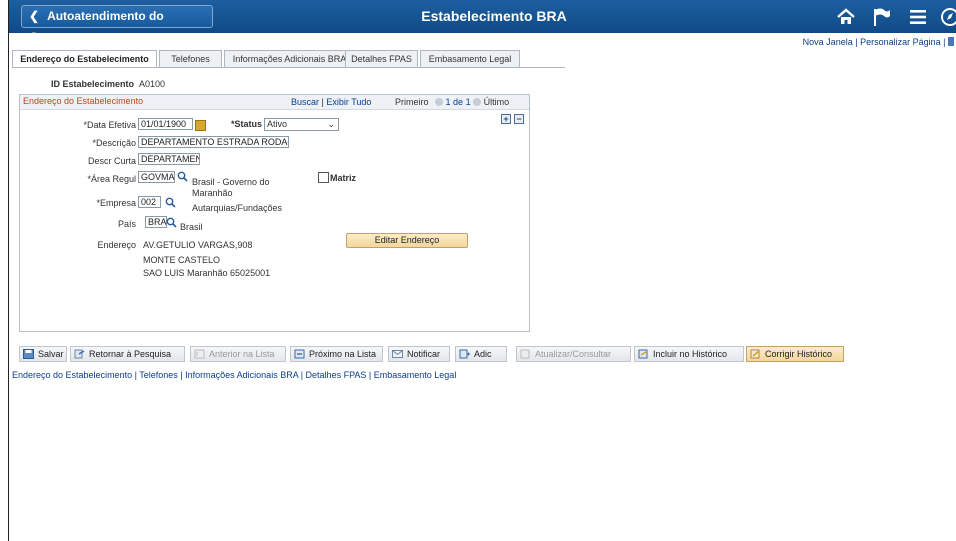  I want to click on company-input: 002, so click(149, 202).